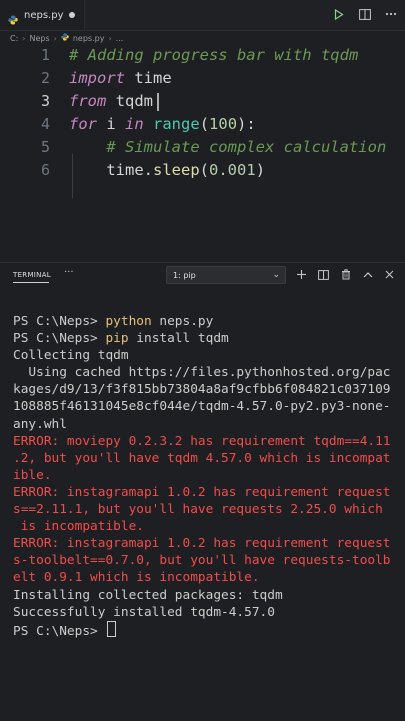  I want to click on add-terminal-icon, so click(301, 274).